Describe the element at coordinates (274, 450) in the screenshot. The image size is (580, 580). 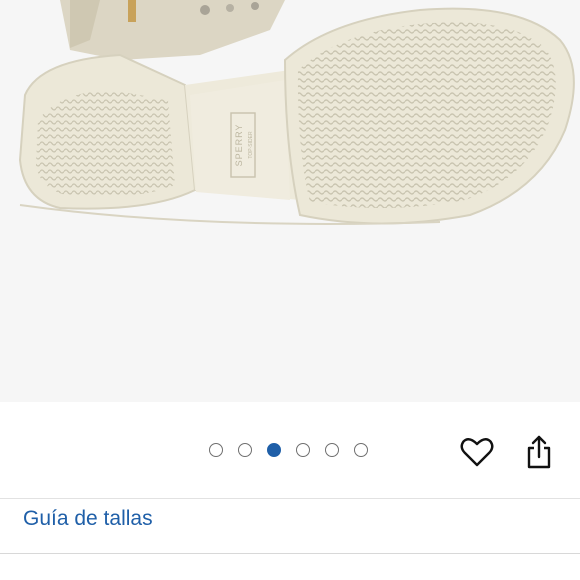
I see `carousel-dot-active` at that location.